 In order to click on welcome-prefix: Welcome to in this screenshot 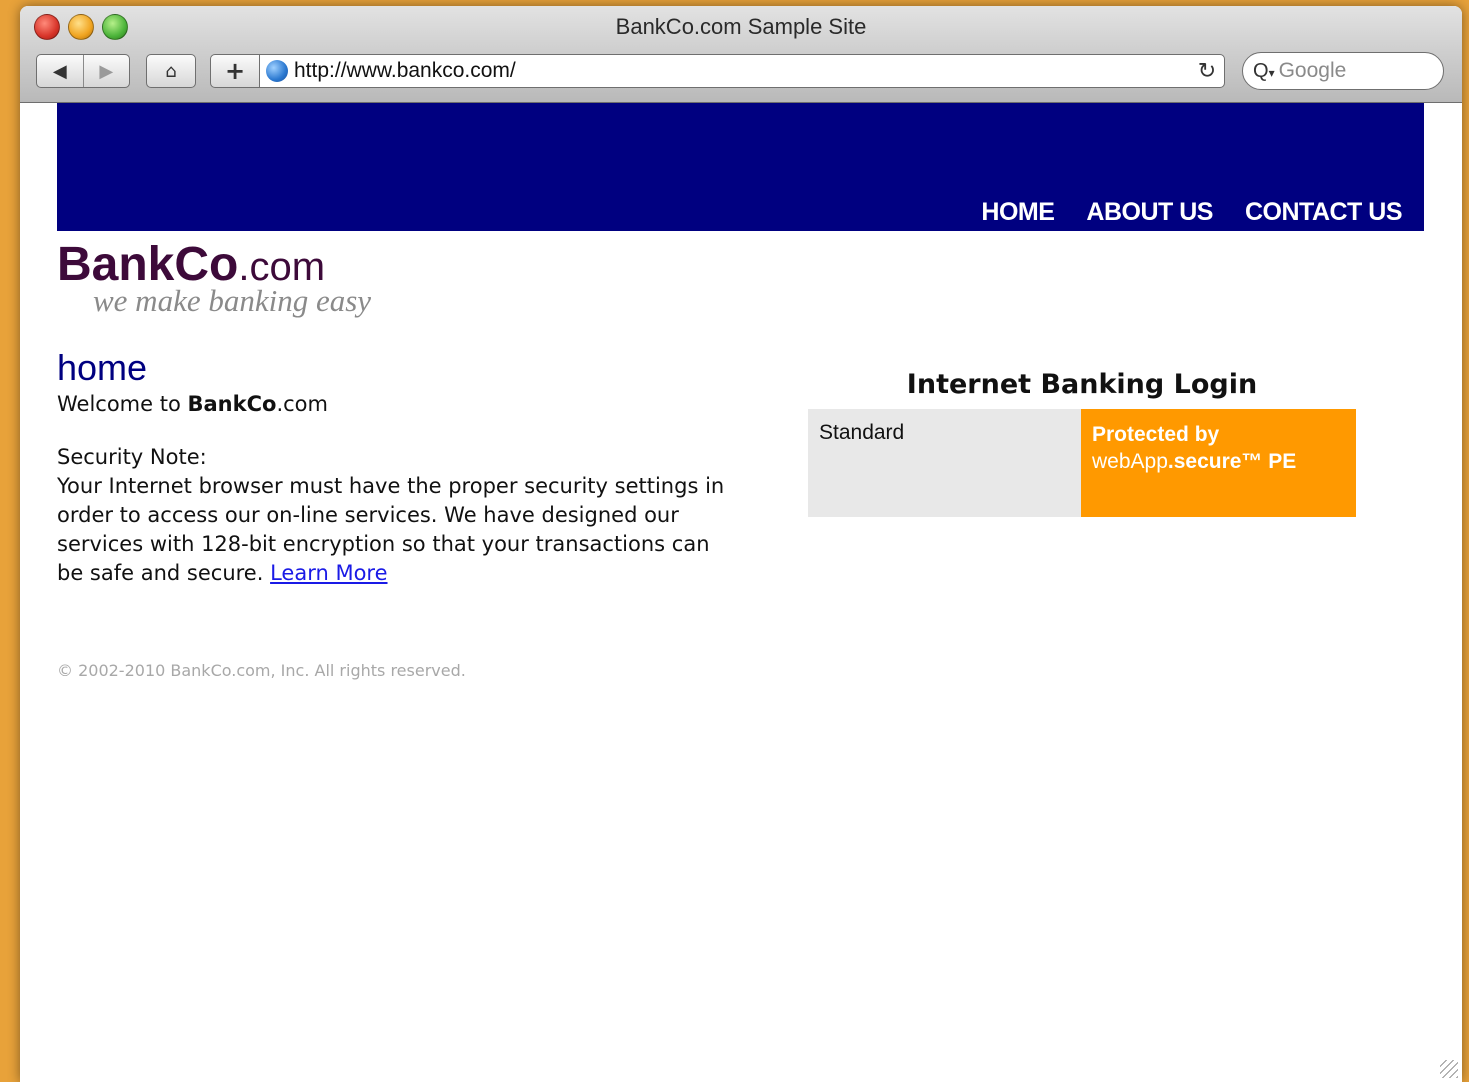, I will do `click(122, 404)`.